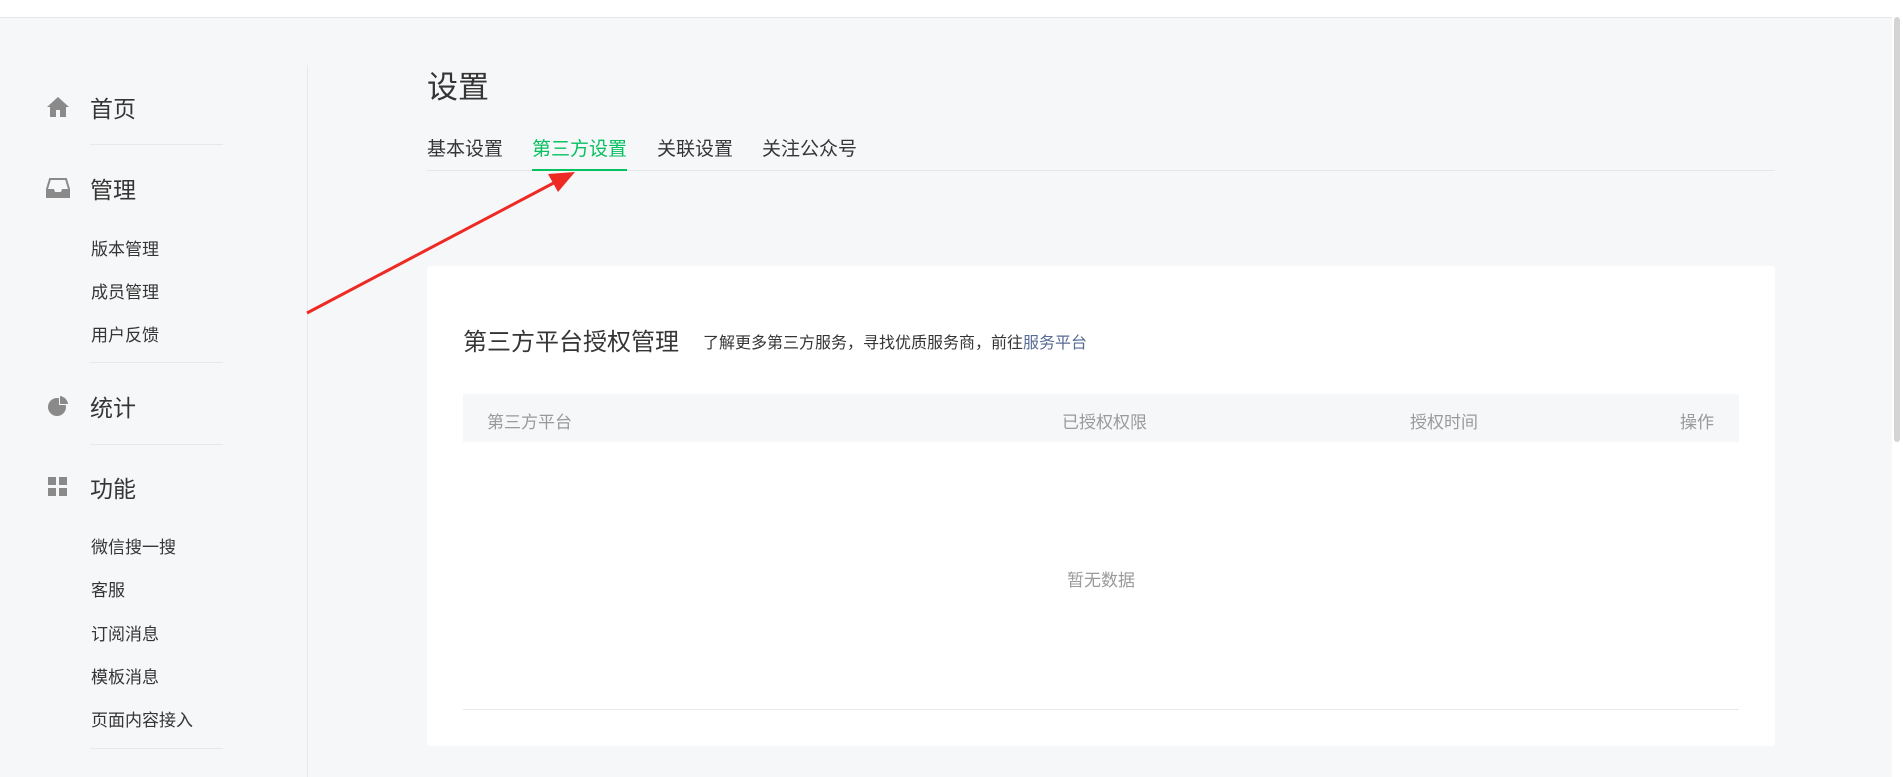 This screenshot has width=1903, height=777. Describe the element at coordinates (58, 406) in the screenshot. I see `pie-chart-icon` at that location.